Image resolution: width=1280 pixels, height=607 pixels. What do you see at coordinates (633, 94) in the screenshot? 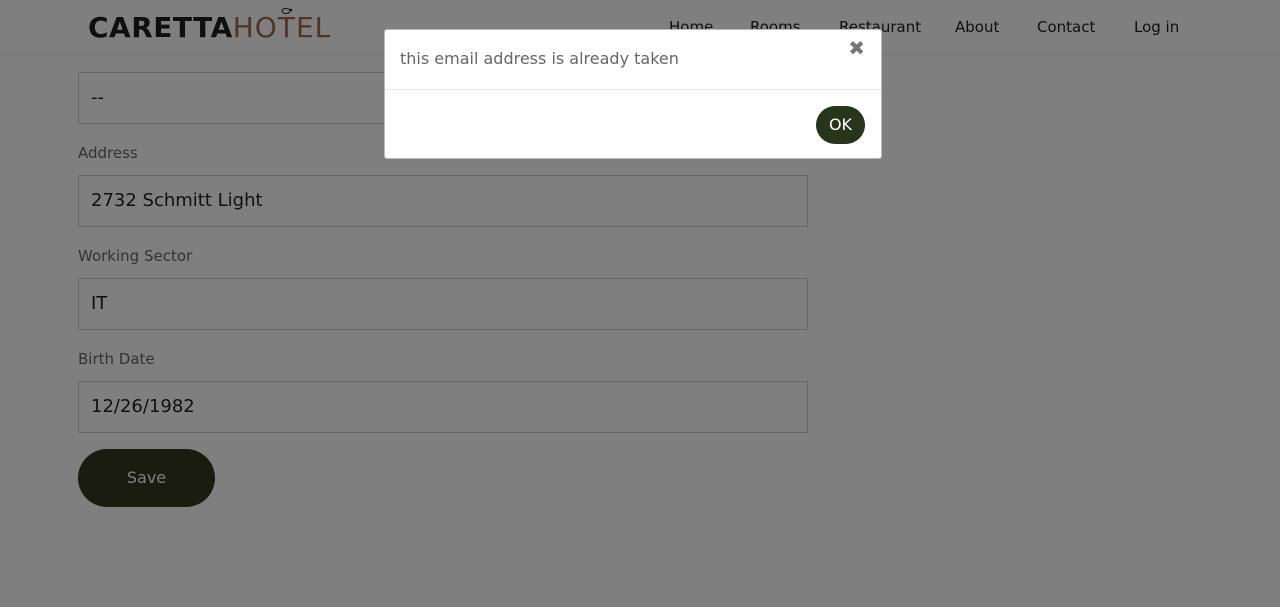
I see `alert-dialog: this email address is already taken ✖ OK` at bounding box center [633, 94].